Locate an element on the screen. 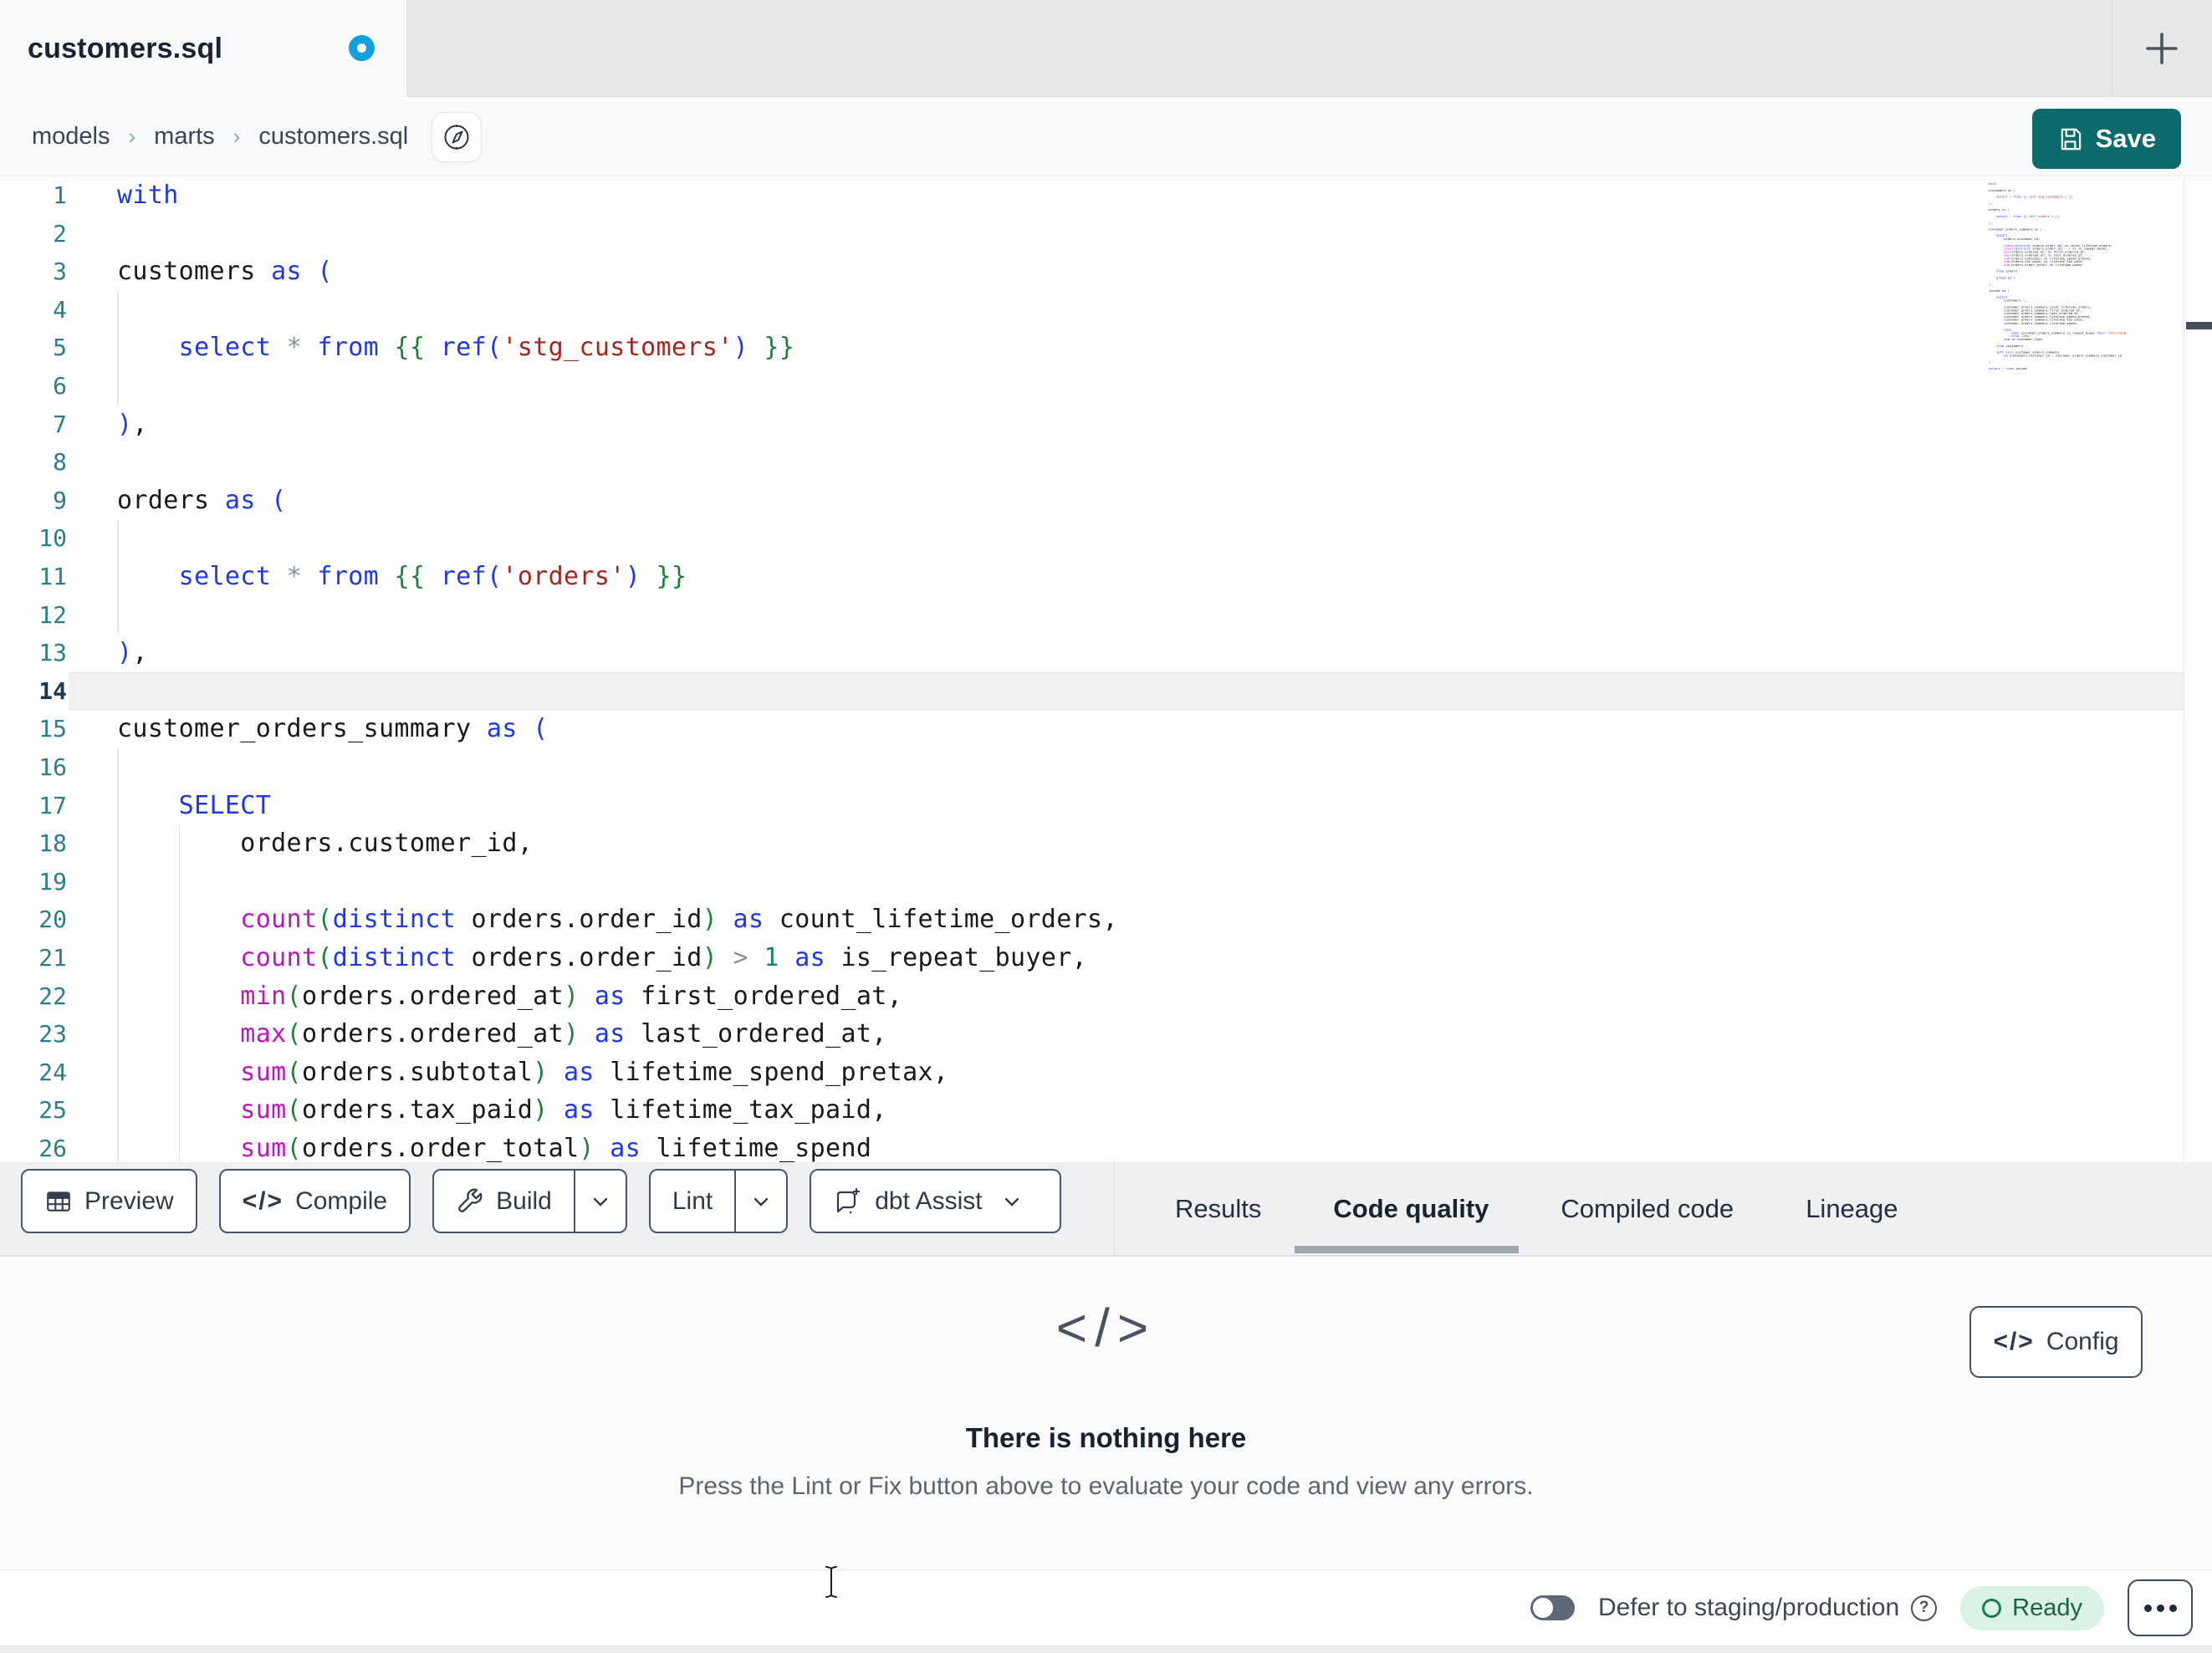 The width and height of the screenshot is (2212, 1653). lint-dropdown-button is located at coordinates (760, 1201).